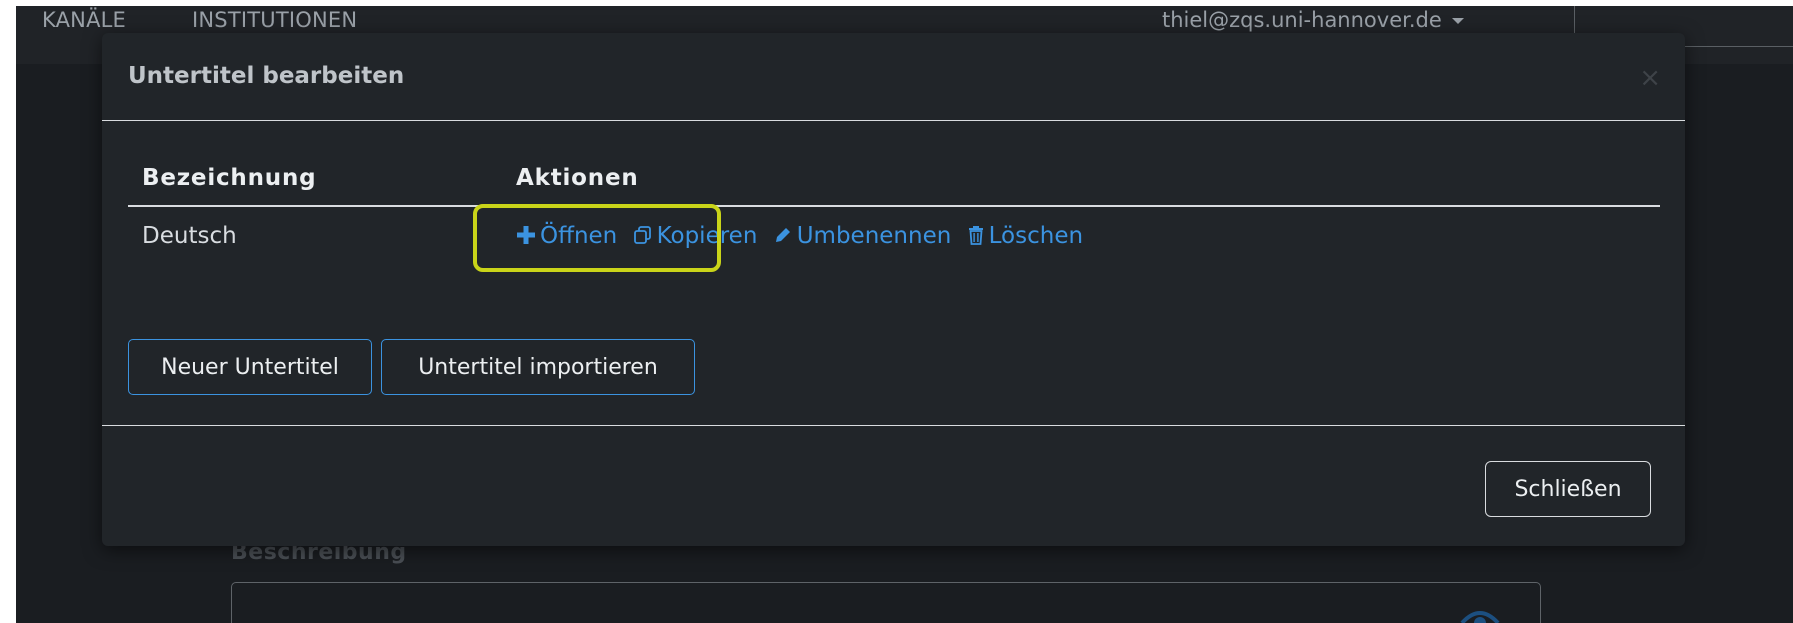 The height and width of the screenshot is (623, 1793). I want to click on nav-link-institutionen: INSTITUTIONEN, so click(274, 20).